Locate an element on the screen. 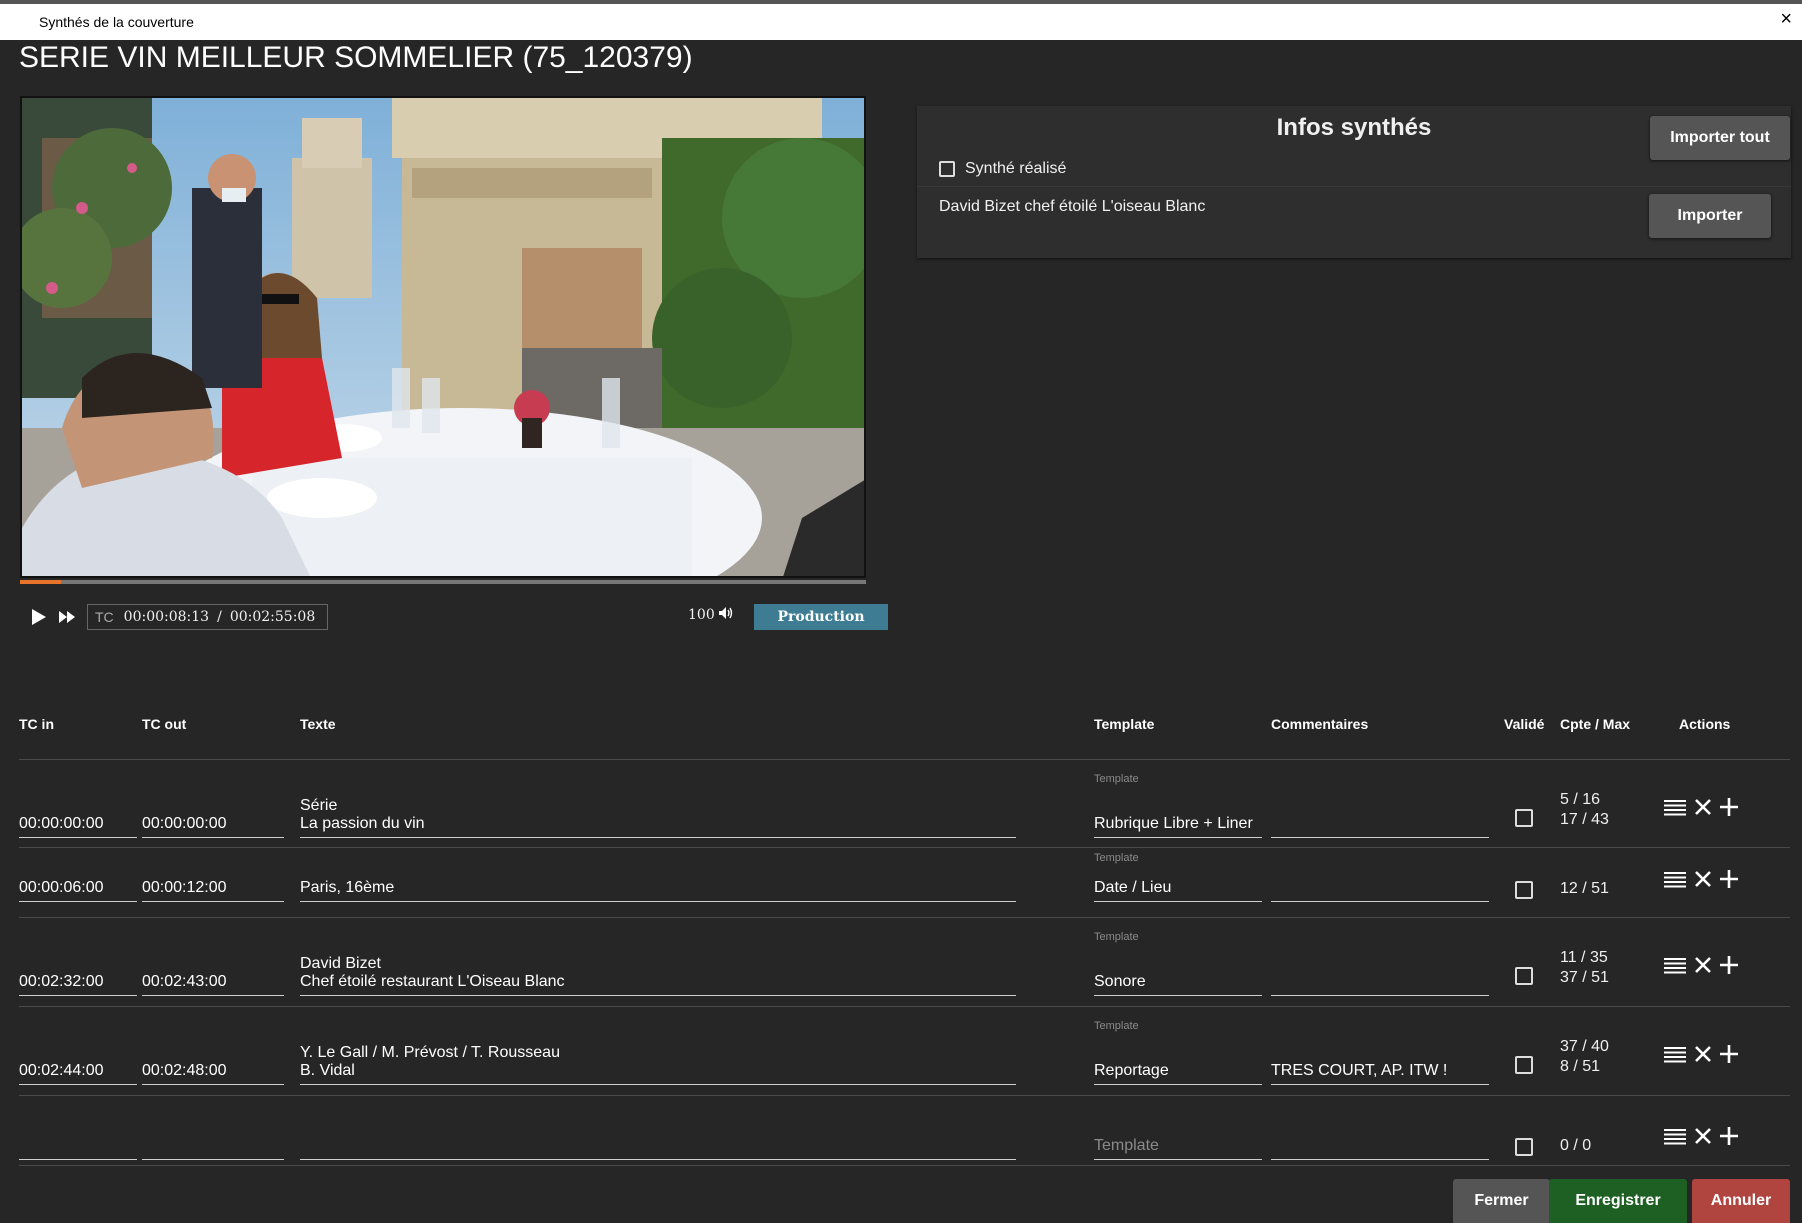  tc-in-field-value: 00:00:00:00 is located at coordinates (61, 824).